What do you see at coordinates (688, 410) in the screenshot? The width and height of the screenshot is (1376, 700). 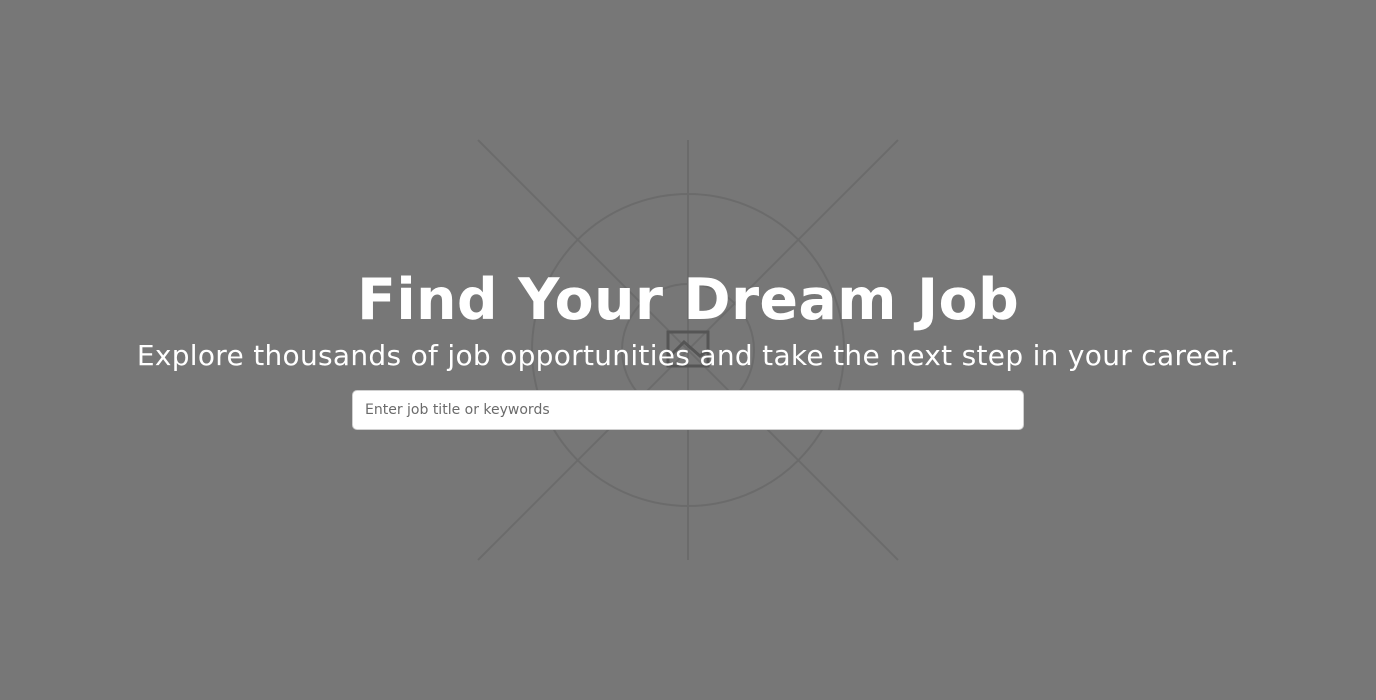 I see `job-search-input` at bounding box center [688, 410].